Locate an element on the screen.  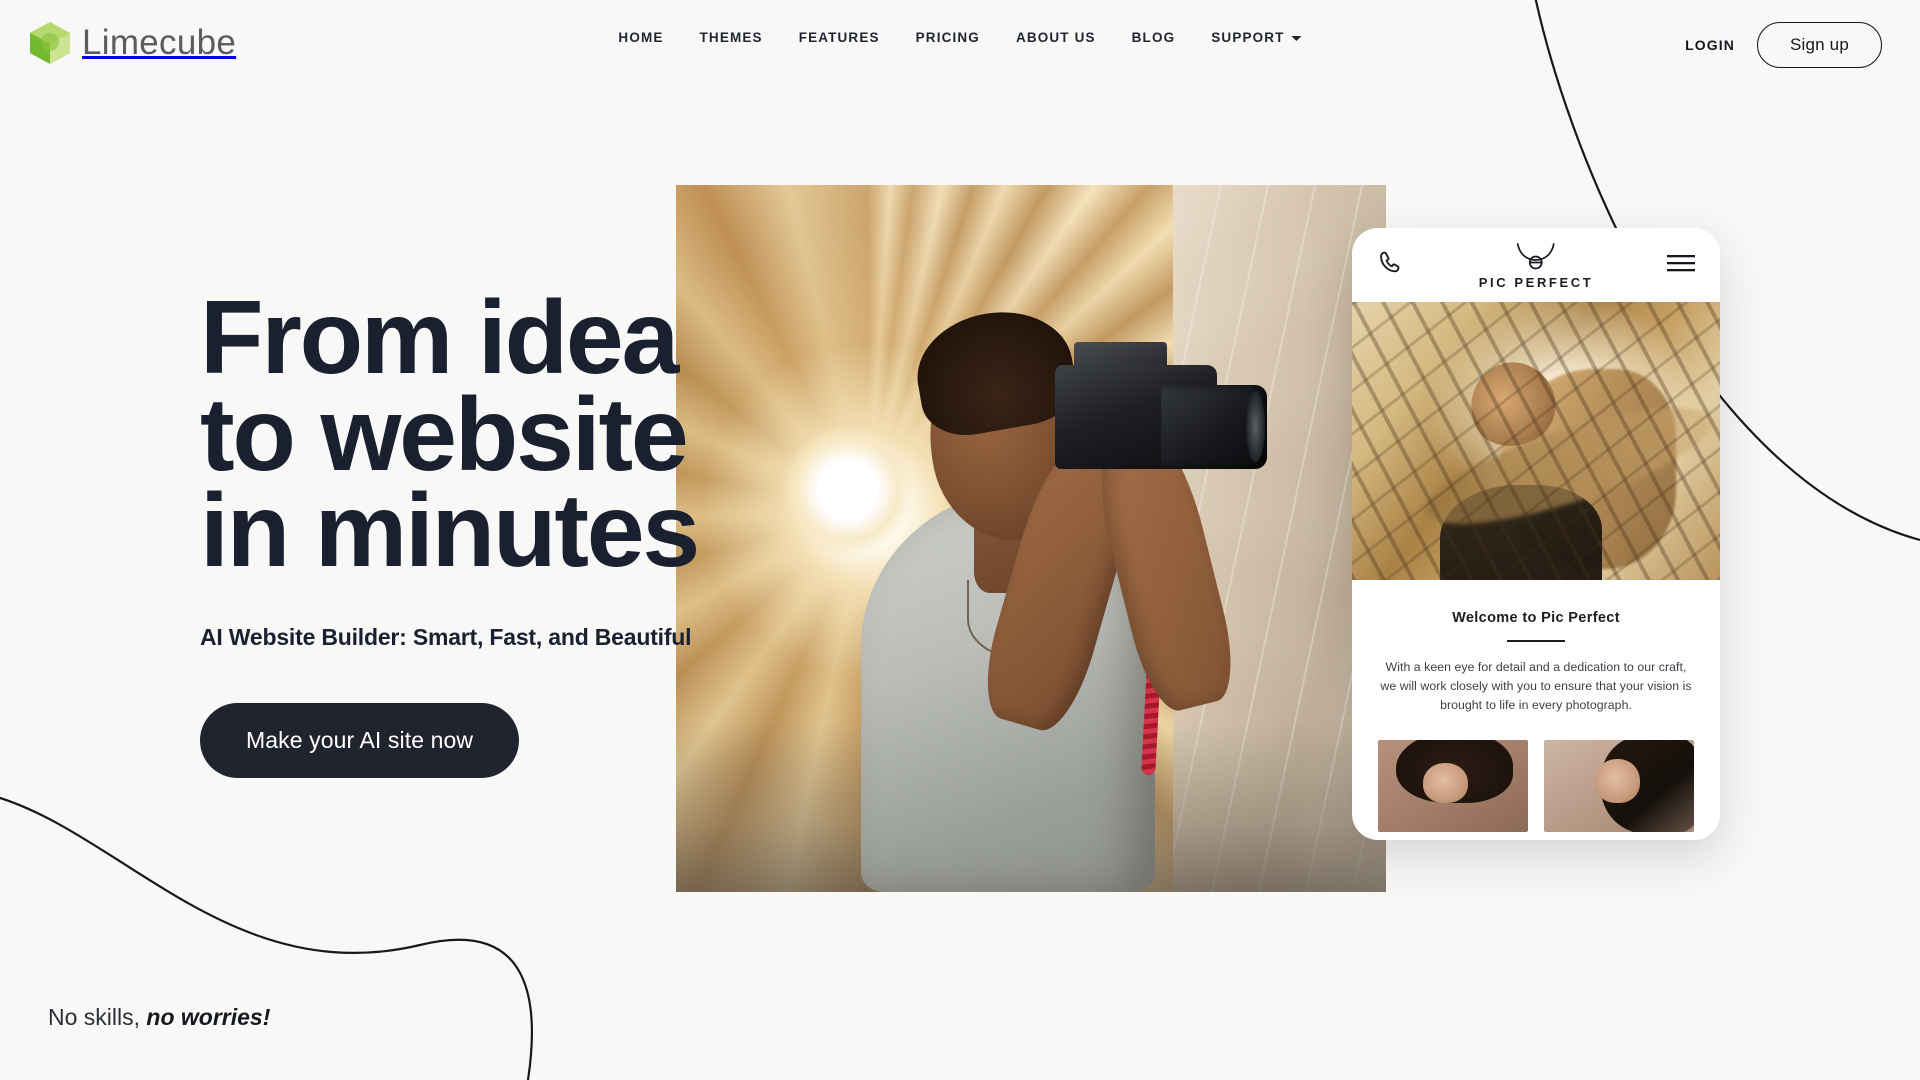
nav-label: SUPPORT is located at coordinates (1248, 37).